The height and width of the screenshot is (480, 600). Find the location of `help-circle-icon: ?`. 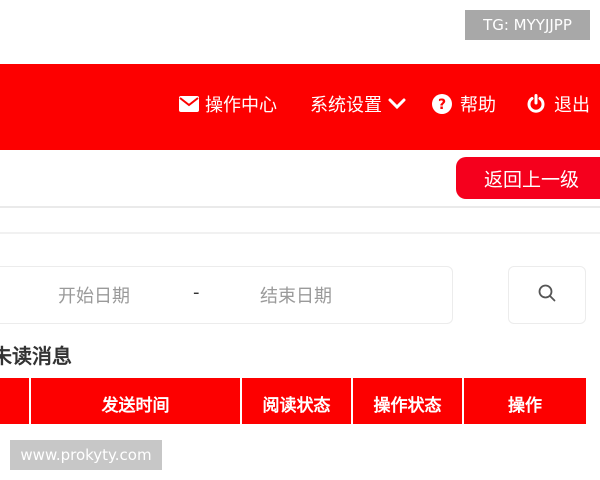

help-circle-icon: ? is located at coordinates (442, 104).